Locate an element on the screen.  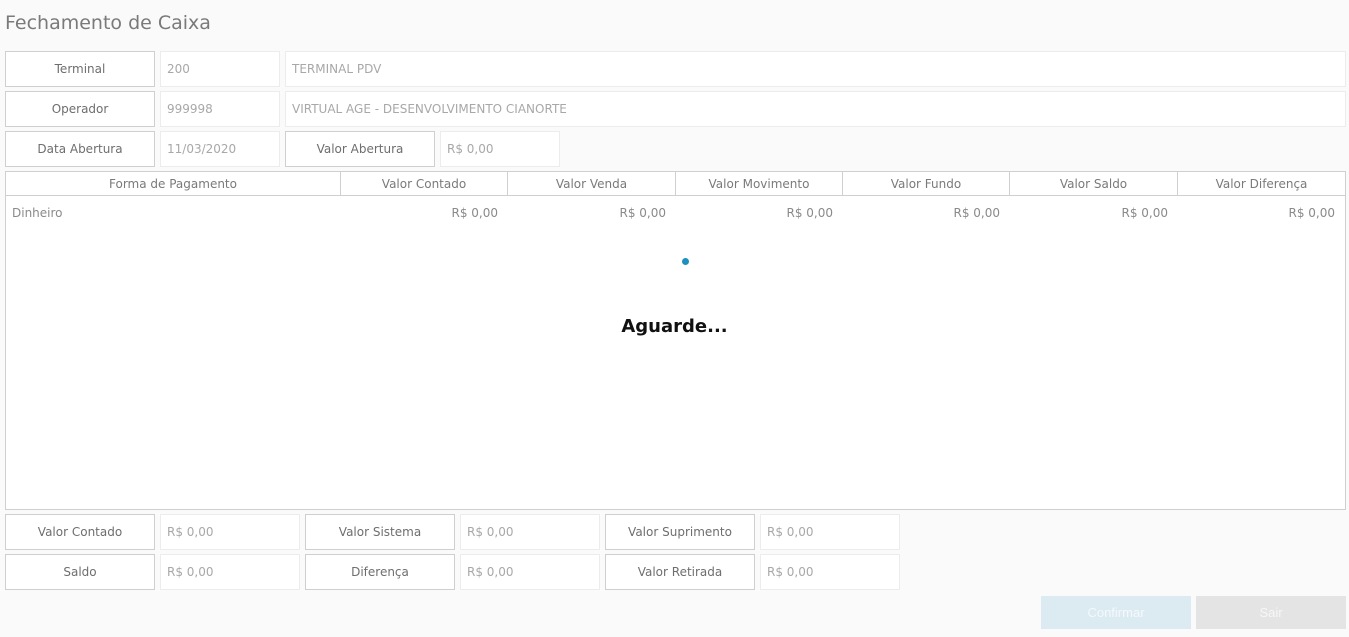
data-abertura-field: 11/03/2020 is located at coordinates (220, 149).